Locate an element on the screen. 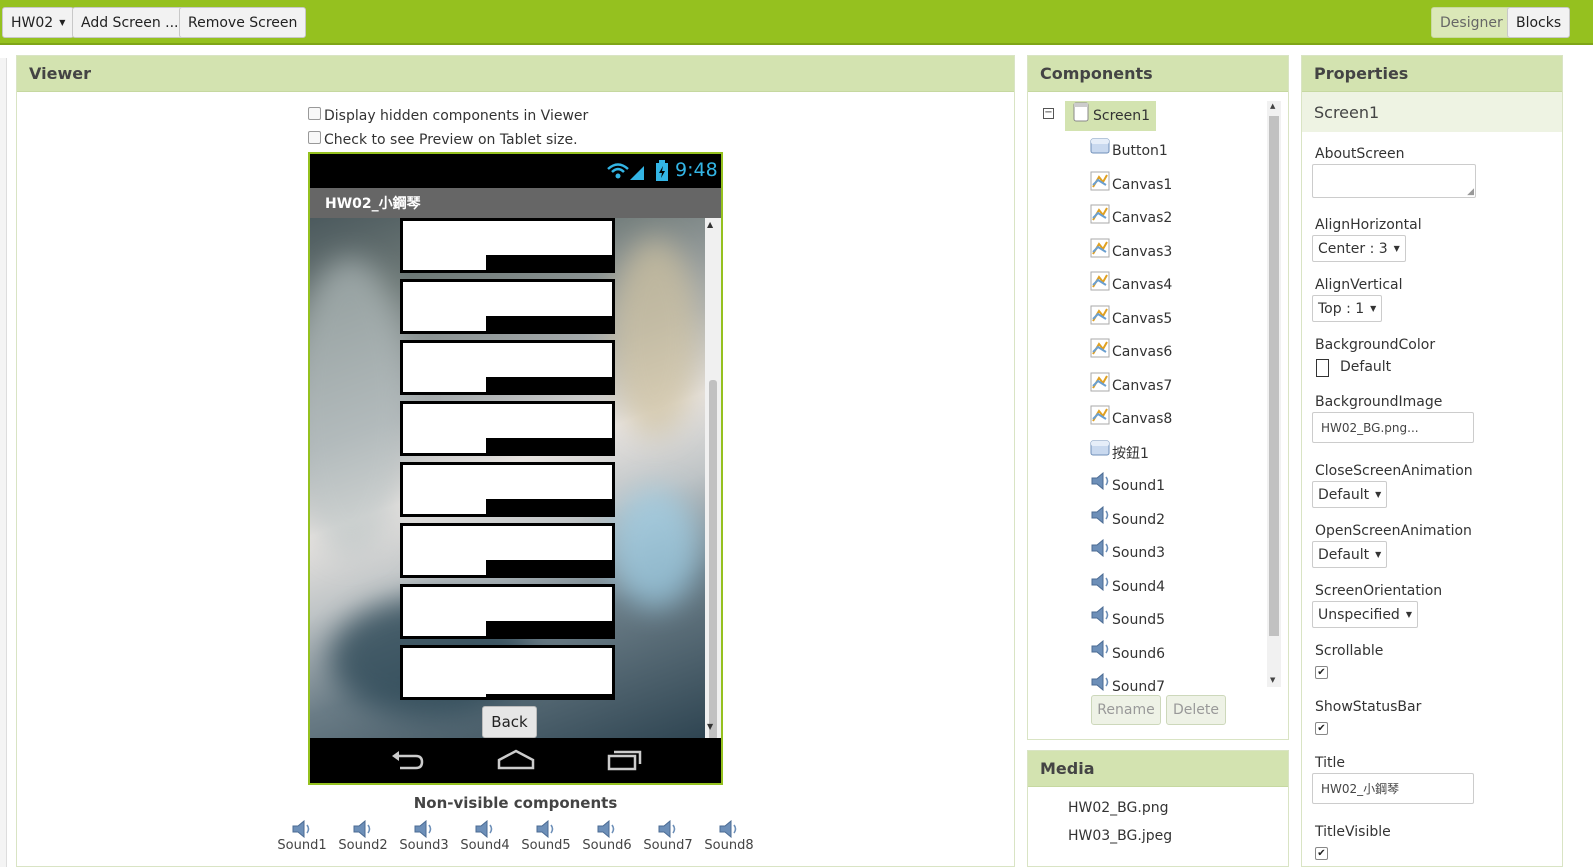 The width and height of the screenshot is (1593, 867). designer-button: Designer is located at coordinates (1471, 22).